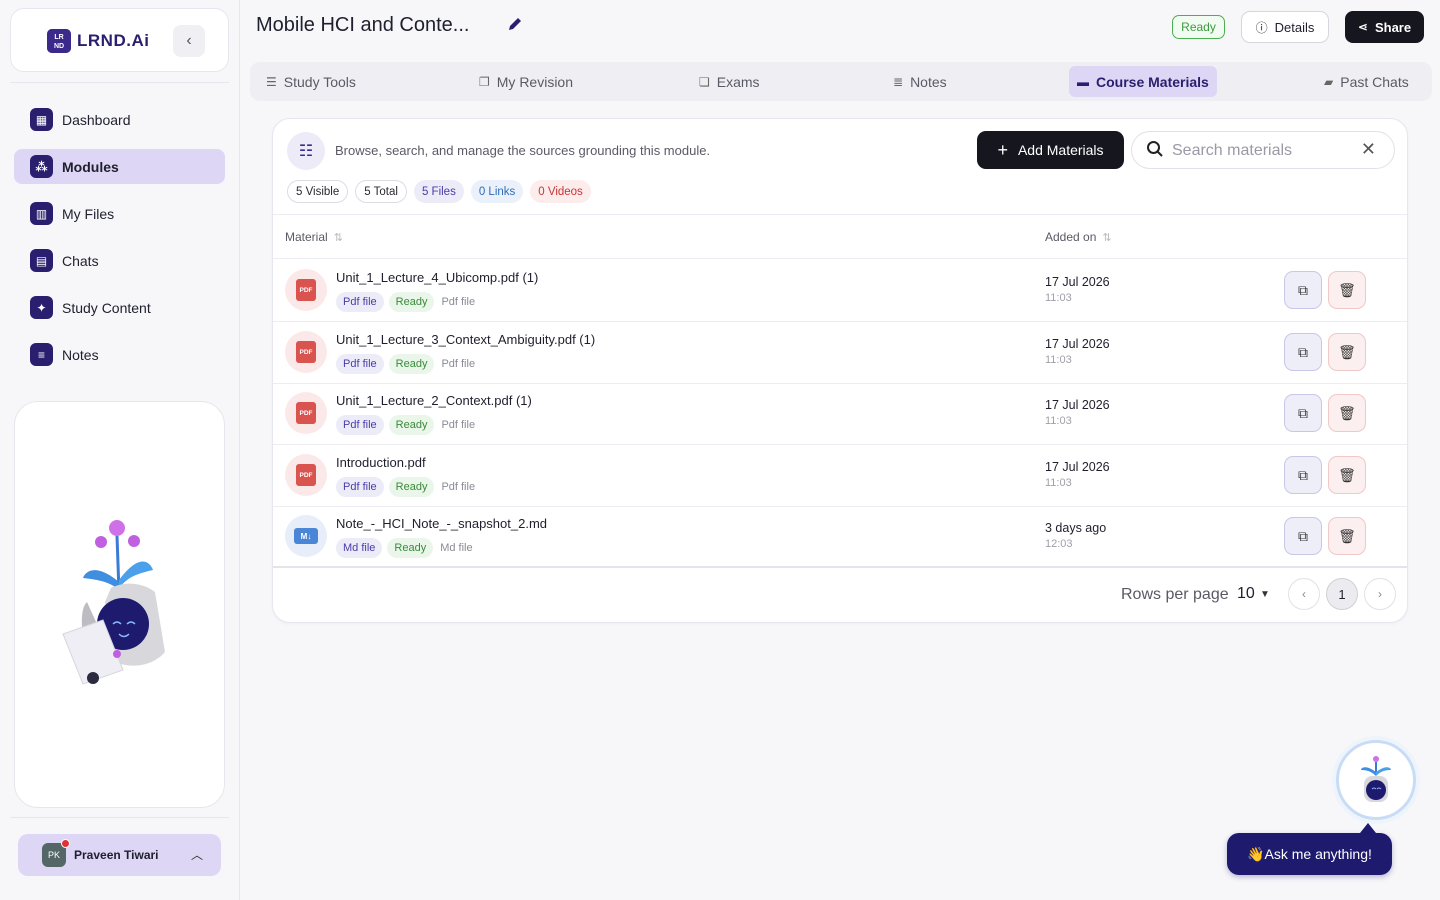 The width and height of the screenshot is (1440, 900). Describe the element at coordinates (90, 166) in the screenshot. I see `sidebar-item-label: Modules` at that location.